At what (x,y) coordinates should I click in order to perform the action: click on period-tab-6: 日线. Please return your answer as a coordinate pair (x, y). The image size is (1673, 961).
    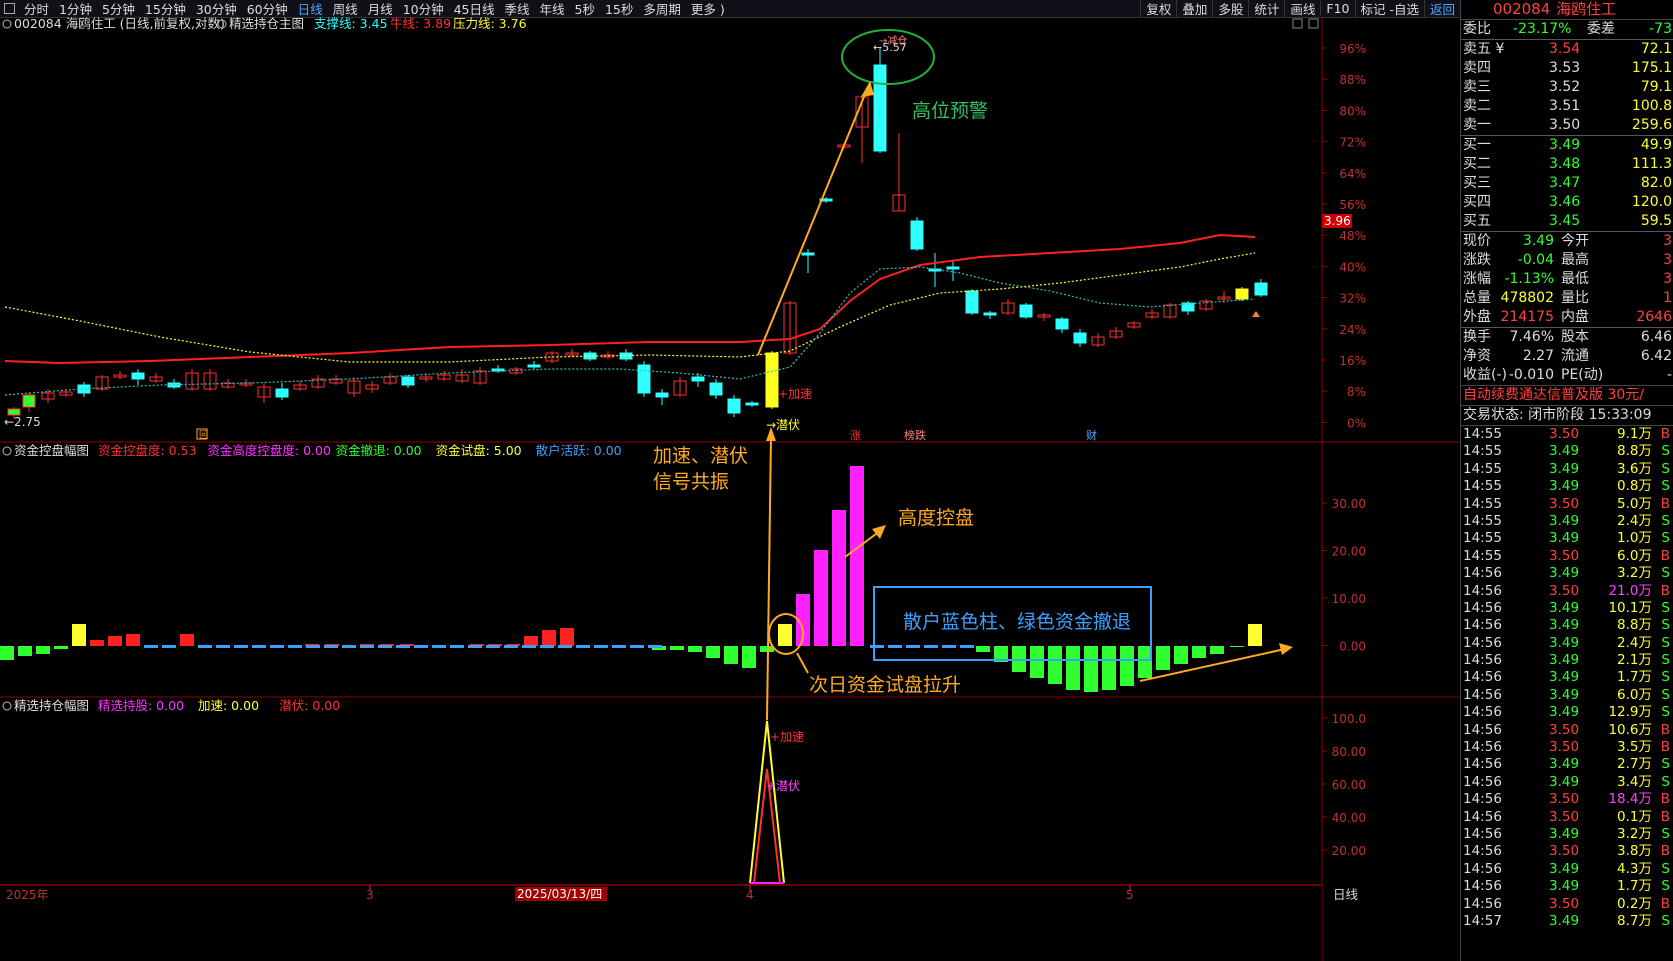
    Looking at the image, I should click on (310, 8).